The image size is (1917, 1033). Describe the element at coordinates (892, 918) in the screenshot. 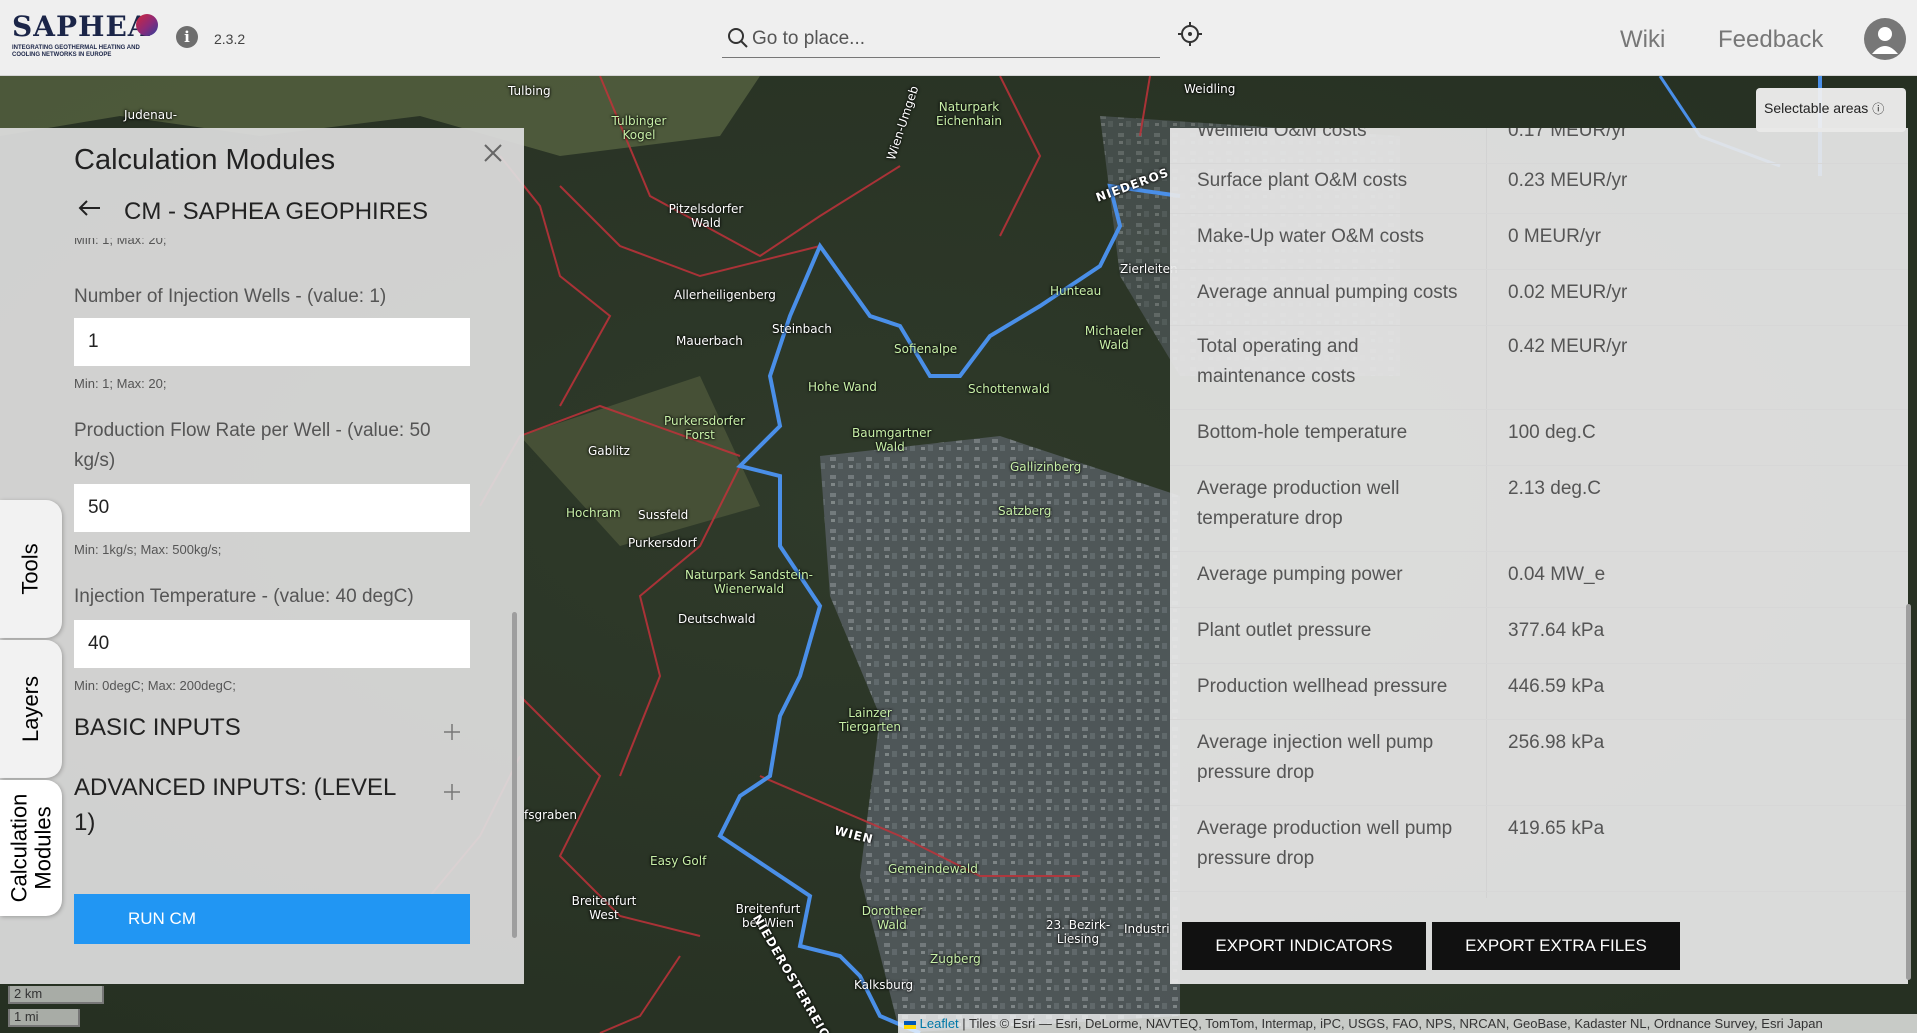

I see `map-label: Dorotheer Wald` at that location.